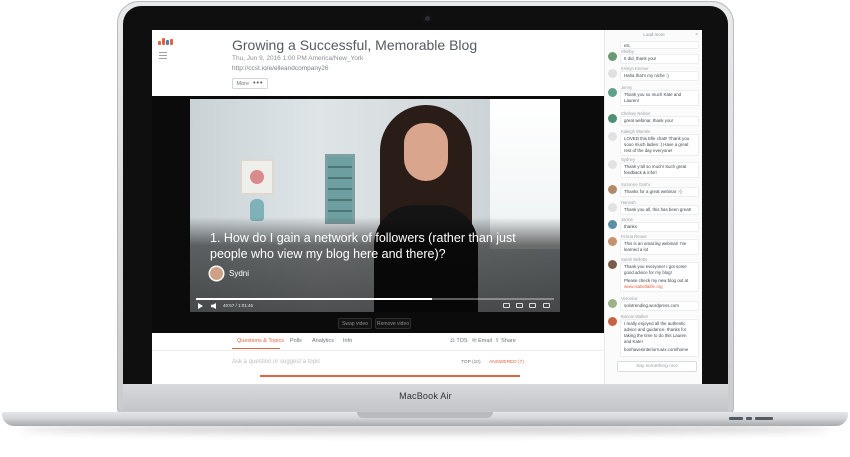 This screenshot has width=850, height=457. What do you see at coordinates (659, 121) in the screenshot?
I see `chat-message-text: great webinar, thank you!` at bounding box center [659, 121].